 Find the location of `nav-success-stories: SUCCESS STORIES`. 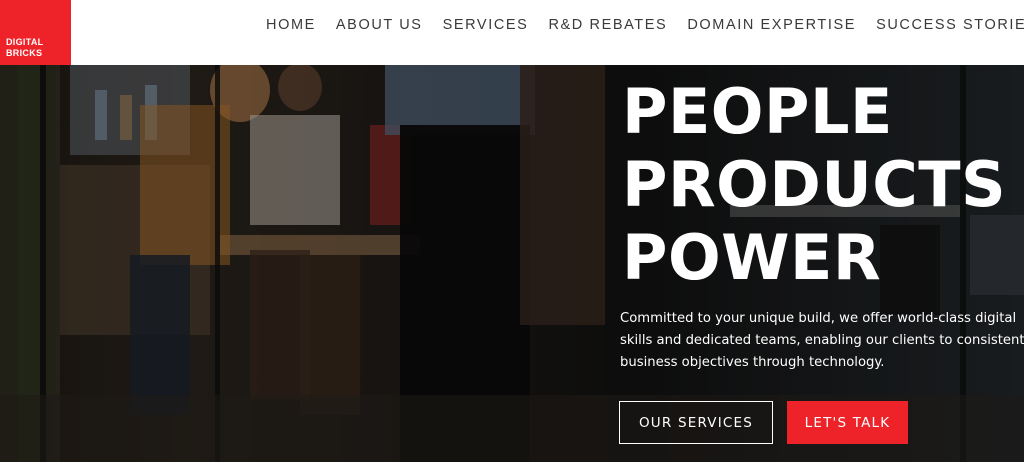

nav-success-stories: SUCCESS STORIES is located at coordinates (950, 25).